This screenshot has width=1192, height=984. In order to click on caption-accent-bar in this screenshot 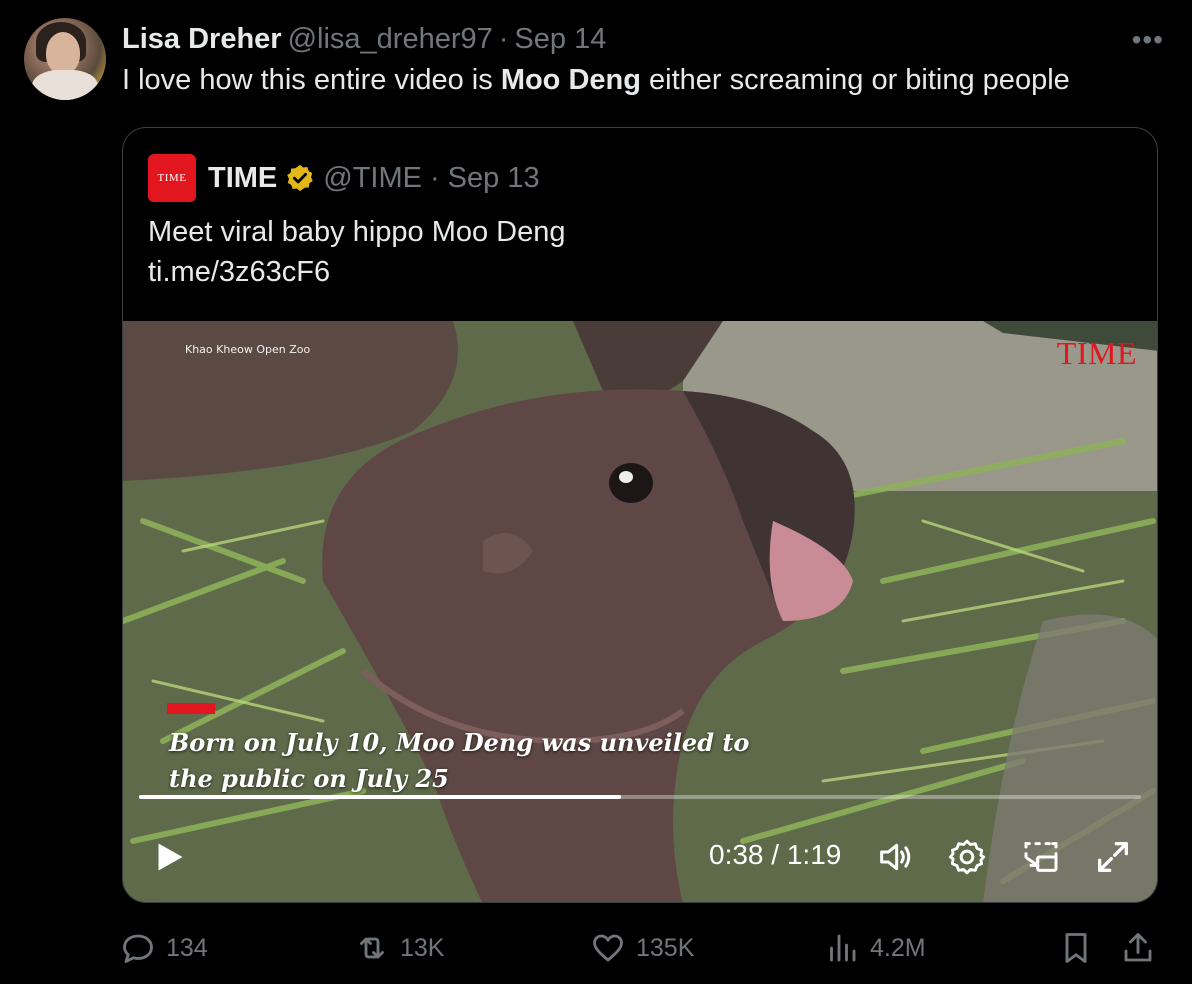, I will do `click(191, 708)`.